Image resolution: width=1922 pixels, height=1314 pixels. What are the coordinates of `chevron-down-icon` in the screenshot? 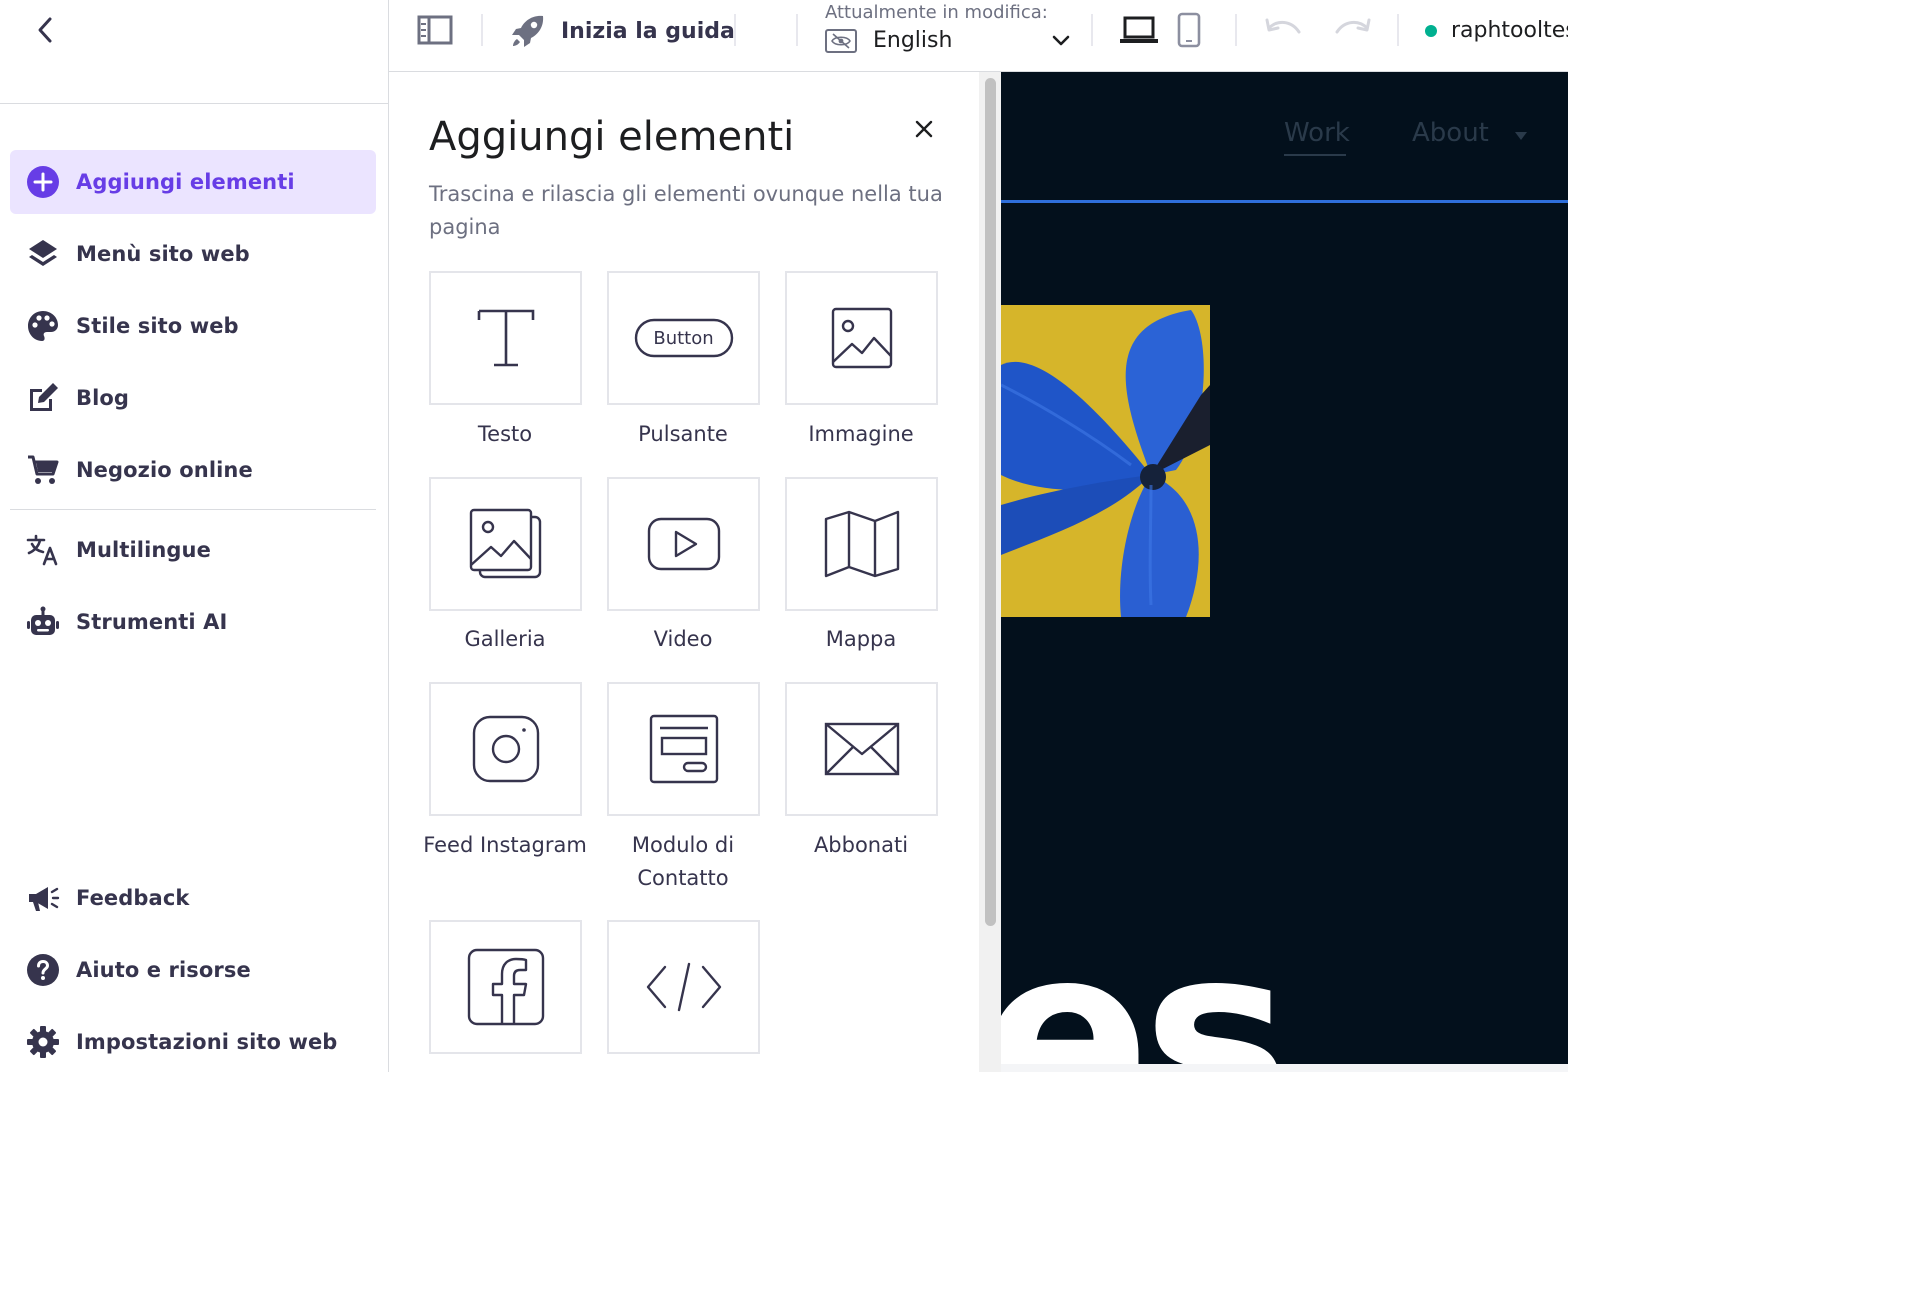 It's located at (1061, 40).